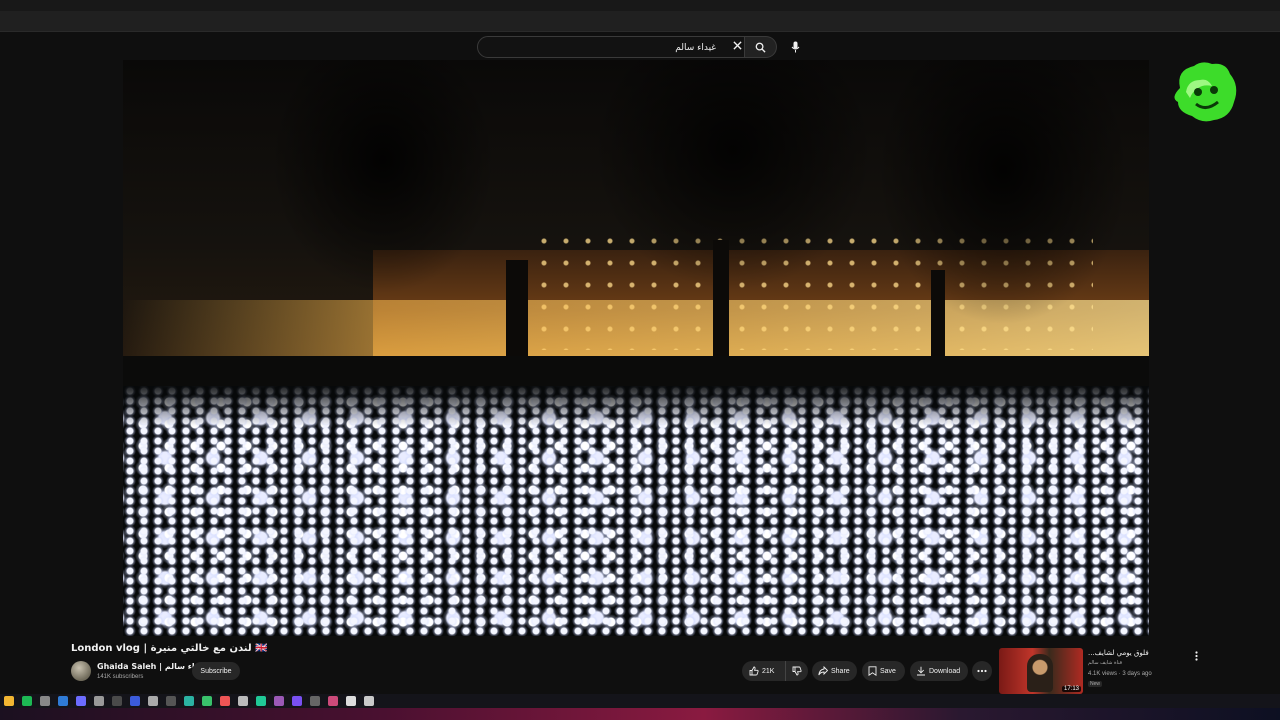 This screenshot has height=720, width=1280. What do you see at coordinates (120, 677) in the screenshot?
I see `subscriber-count: 141K subscribers` at bounding box center [120, 677].